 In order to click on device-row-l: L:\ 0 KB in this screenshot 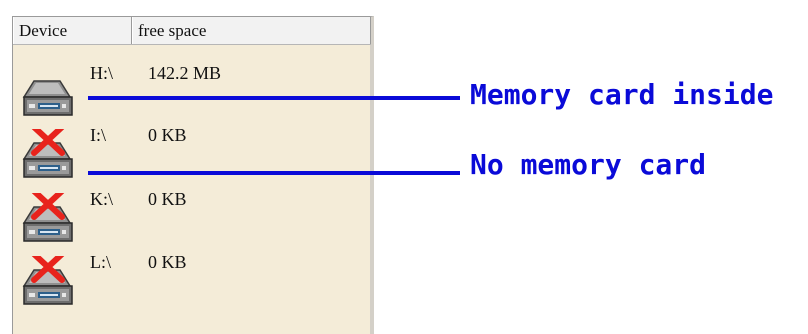, I will do `click(192, 283)`.